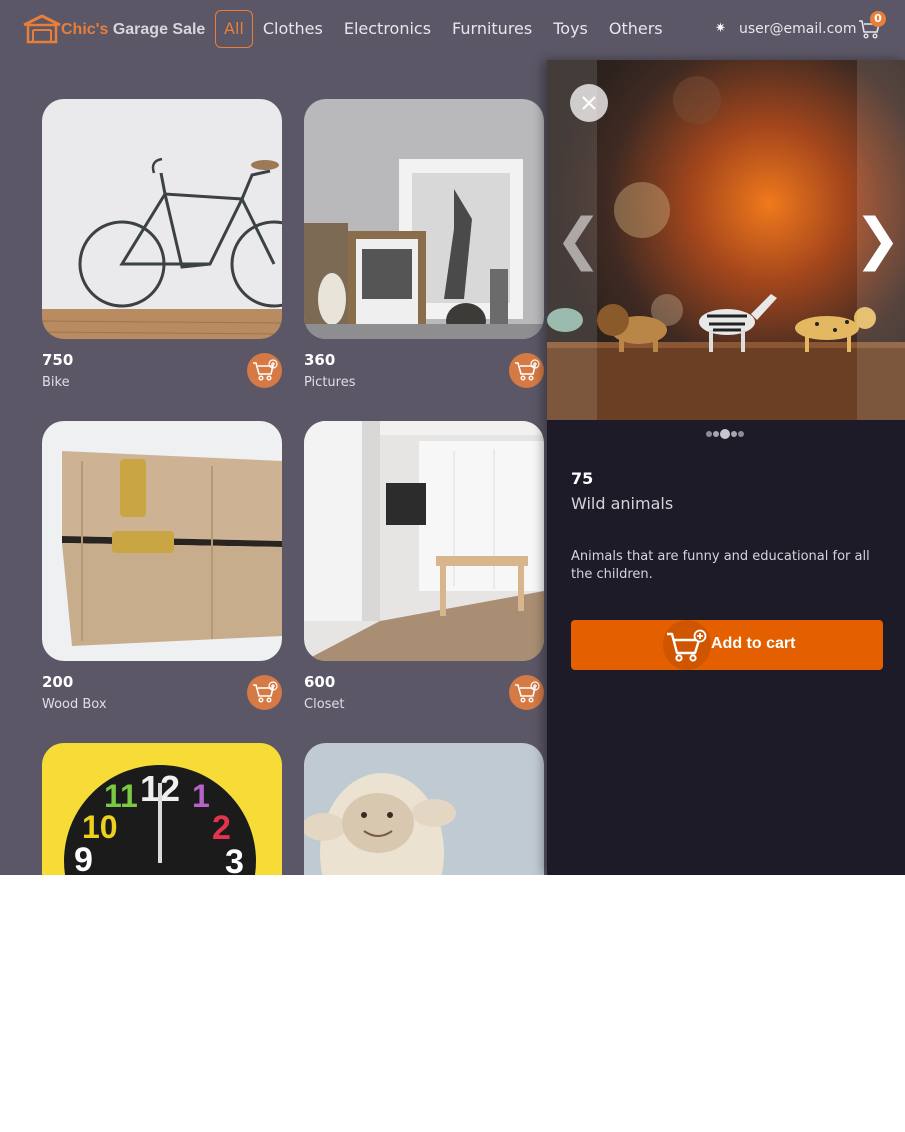 The image size is (905, 1132). Describe the element at coordinates (424, 219) in the screenshot. I see `product-image-pictures` at that location.